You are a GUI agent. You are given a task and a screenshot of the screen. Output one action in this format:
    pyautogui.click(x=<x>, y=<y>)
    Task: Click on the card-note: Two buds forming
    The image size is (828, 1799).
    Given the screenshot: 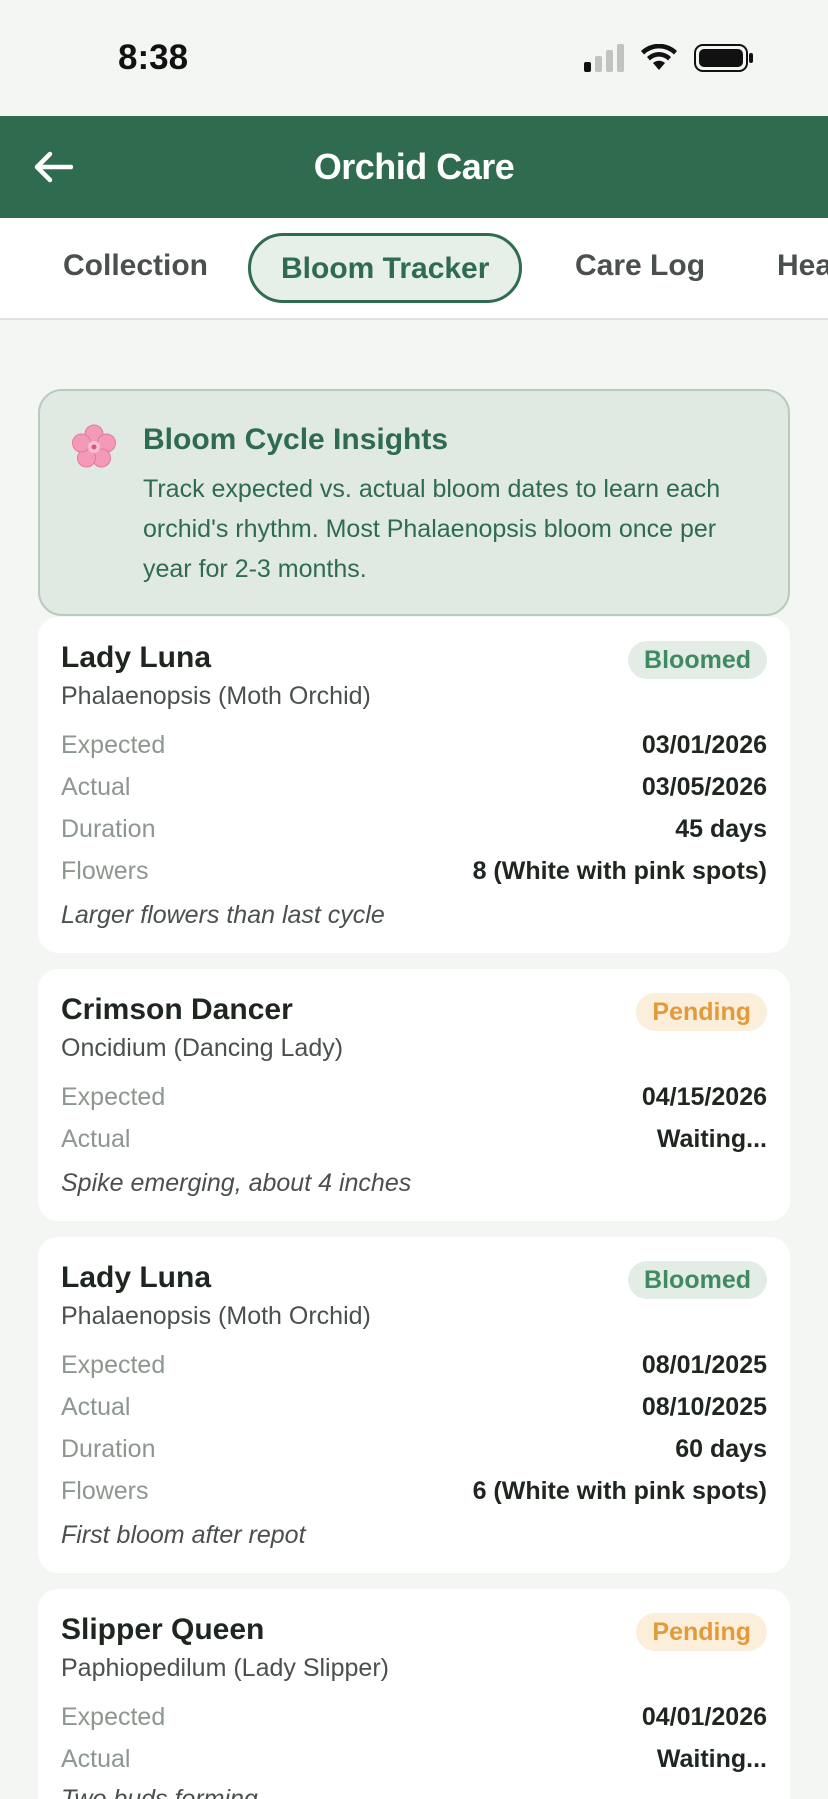 What is the action you would take?
    pyautogui.click(x=159, y=1792)
    